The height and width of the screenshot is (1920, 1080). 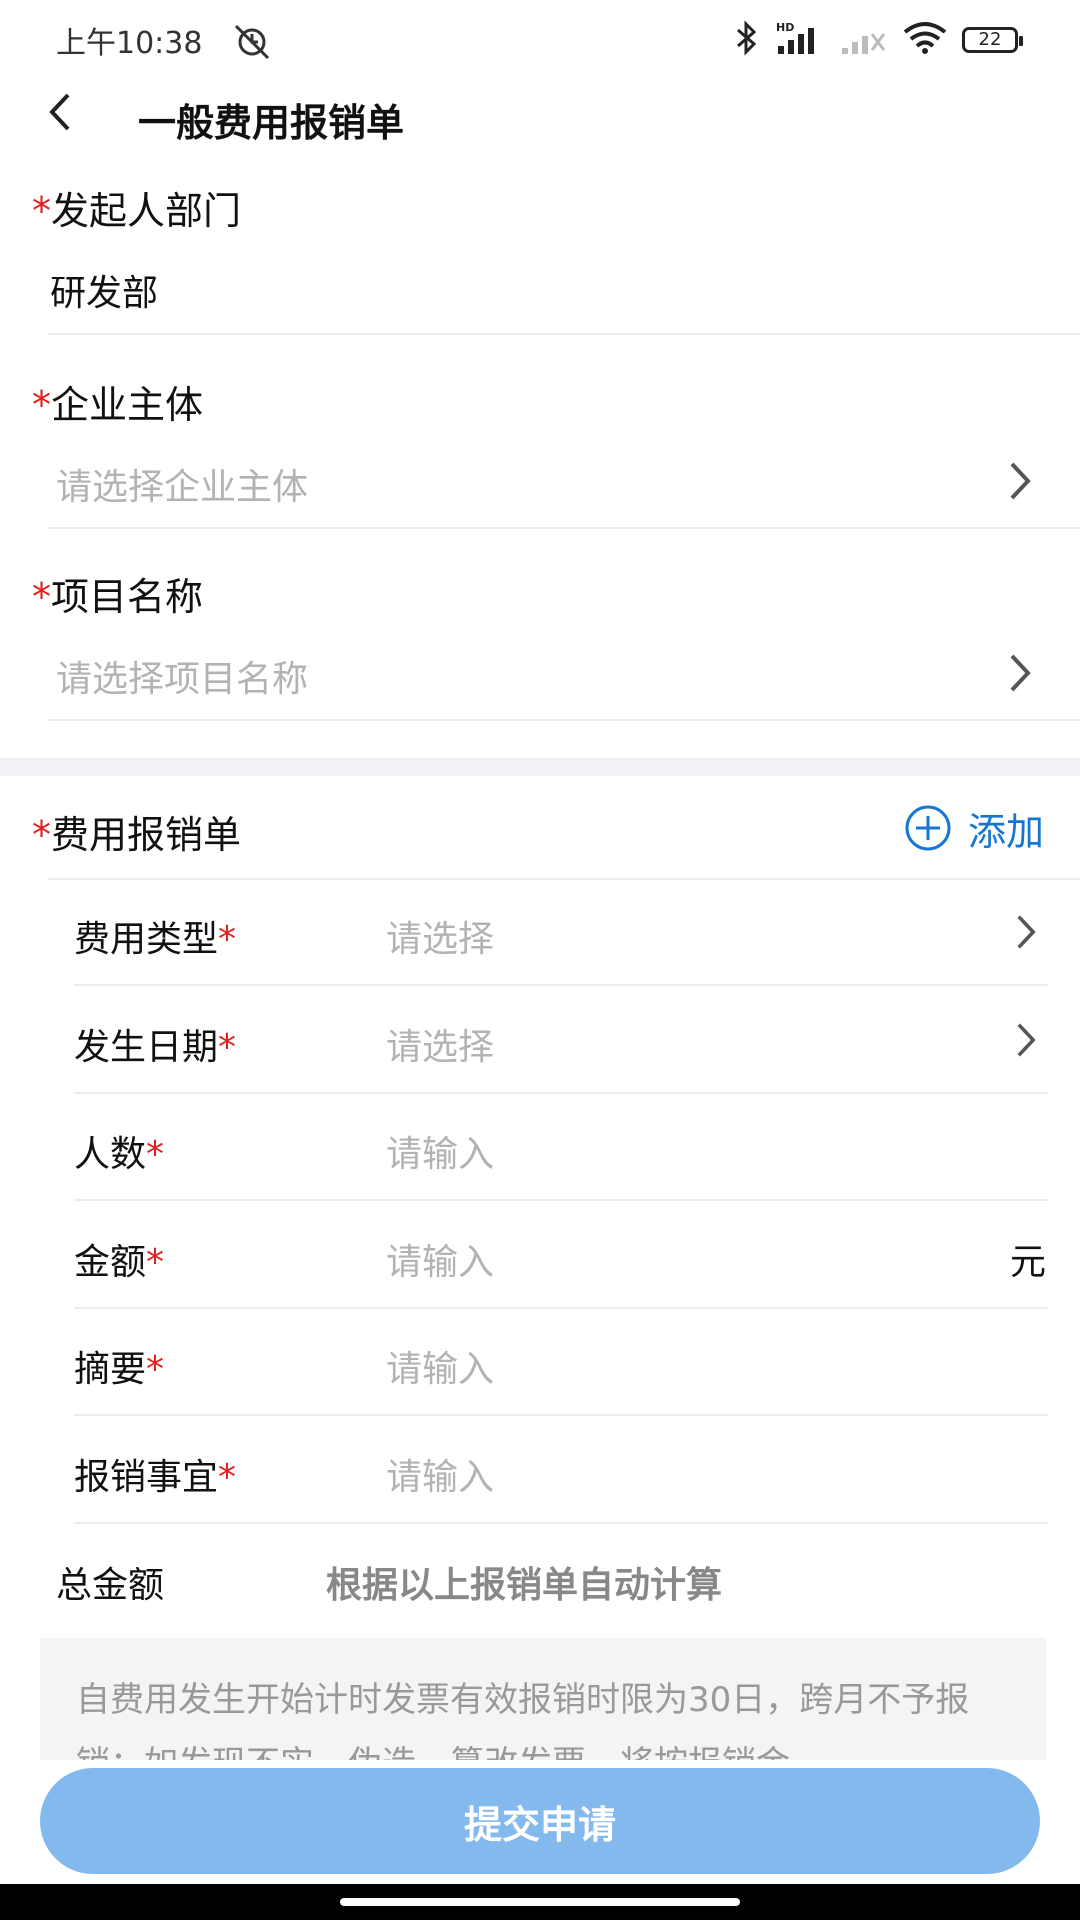 What do you see at coordinates (155, 1477) in the screenshot?
I see `expense-item-label: 报销事宜*` at bounding box center [155, 1477].